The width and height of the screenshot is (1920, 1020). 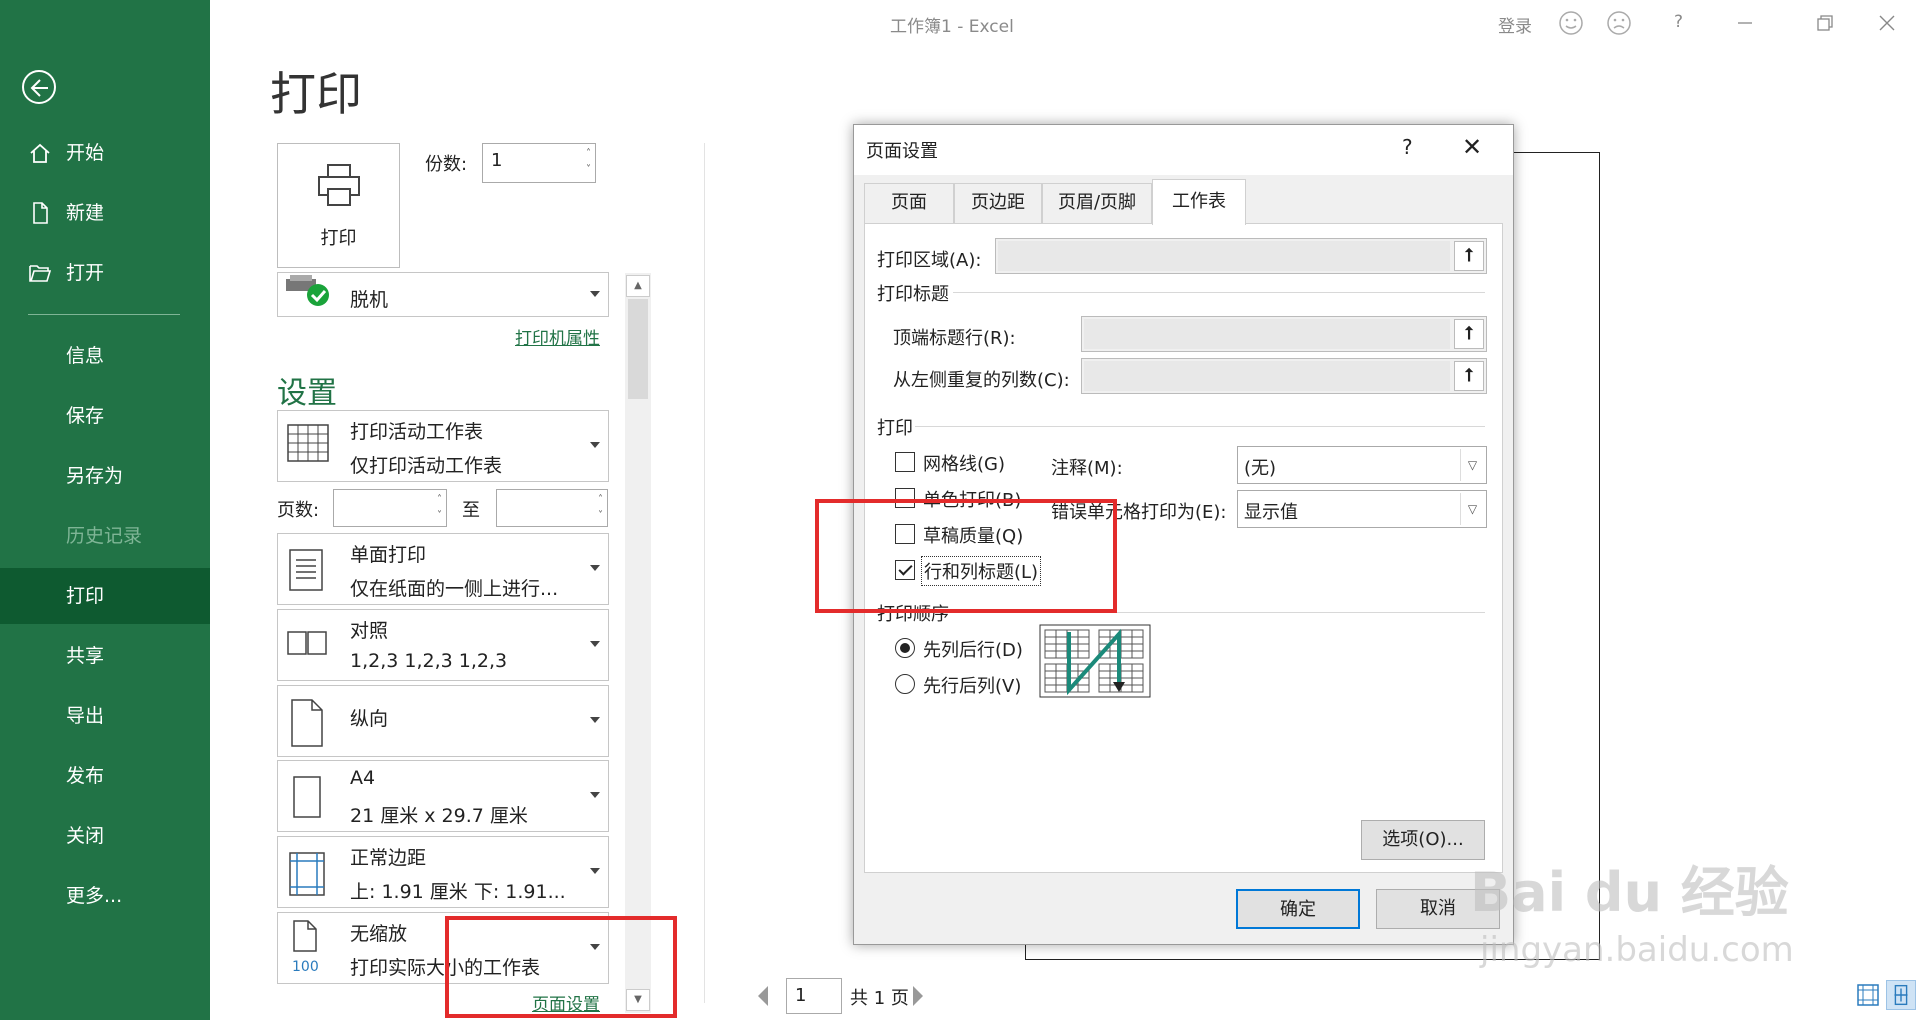 I want to click on page-number-input: 1, so click(x=814, y=996).